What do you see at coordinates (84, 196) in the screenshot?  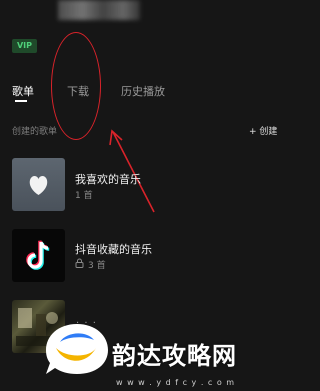 I see `playlist-count: 1 首` at bounding box center [84, 196].